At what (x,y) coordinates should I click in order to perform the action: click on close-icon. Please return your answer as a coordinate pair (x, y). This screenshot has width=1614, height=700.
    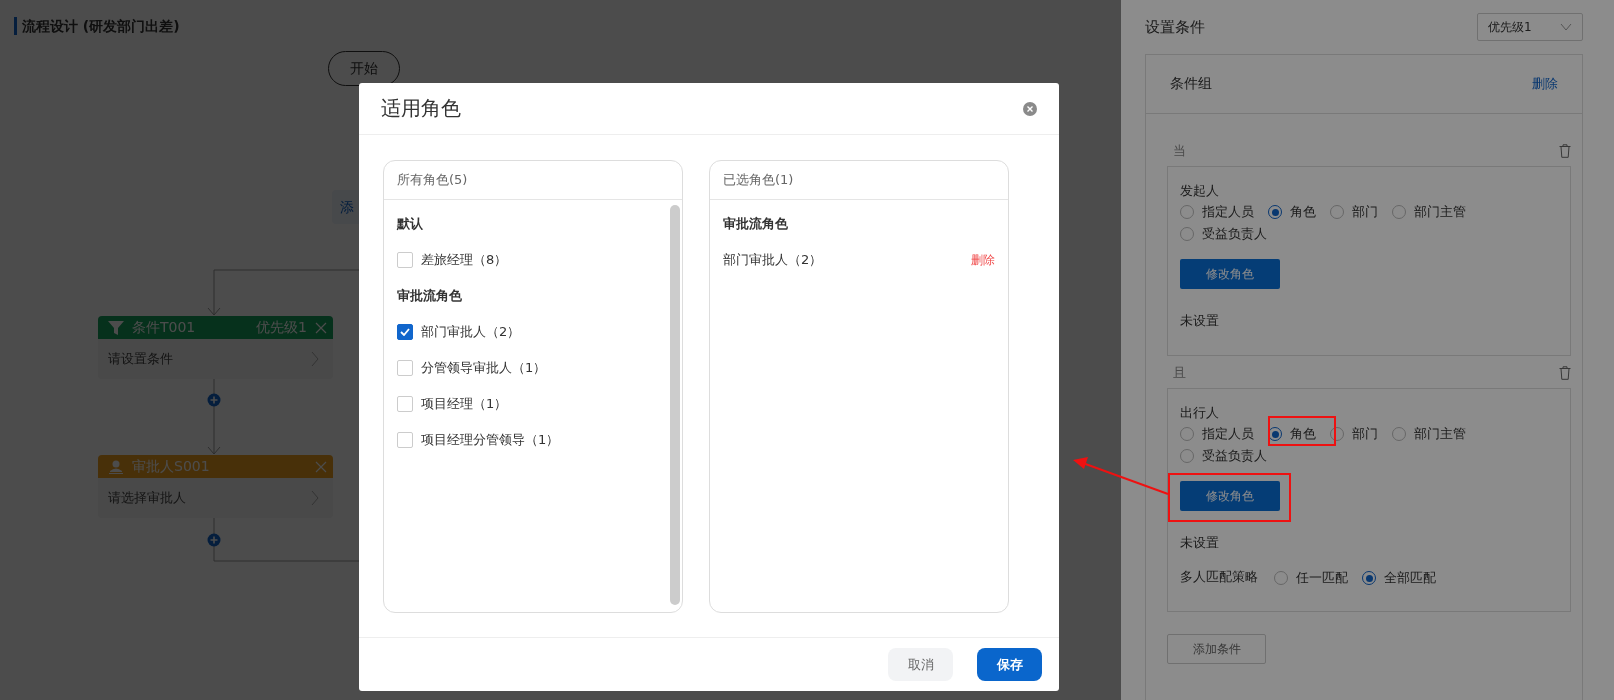
    Looking at the image, I should click on (1030, 108).